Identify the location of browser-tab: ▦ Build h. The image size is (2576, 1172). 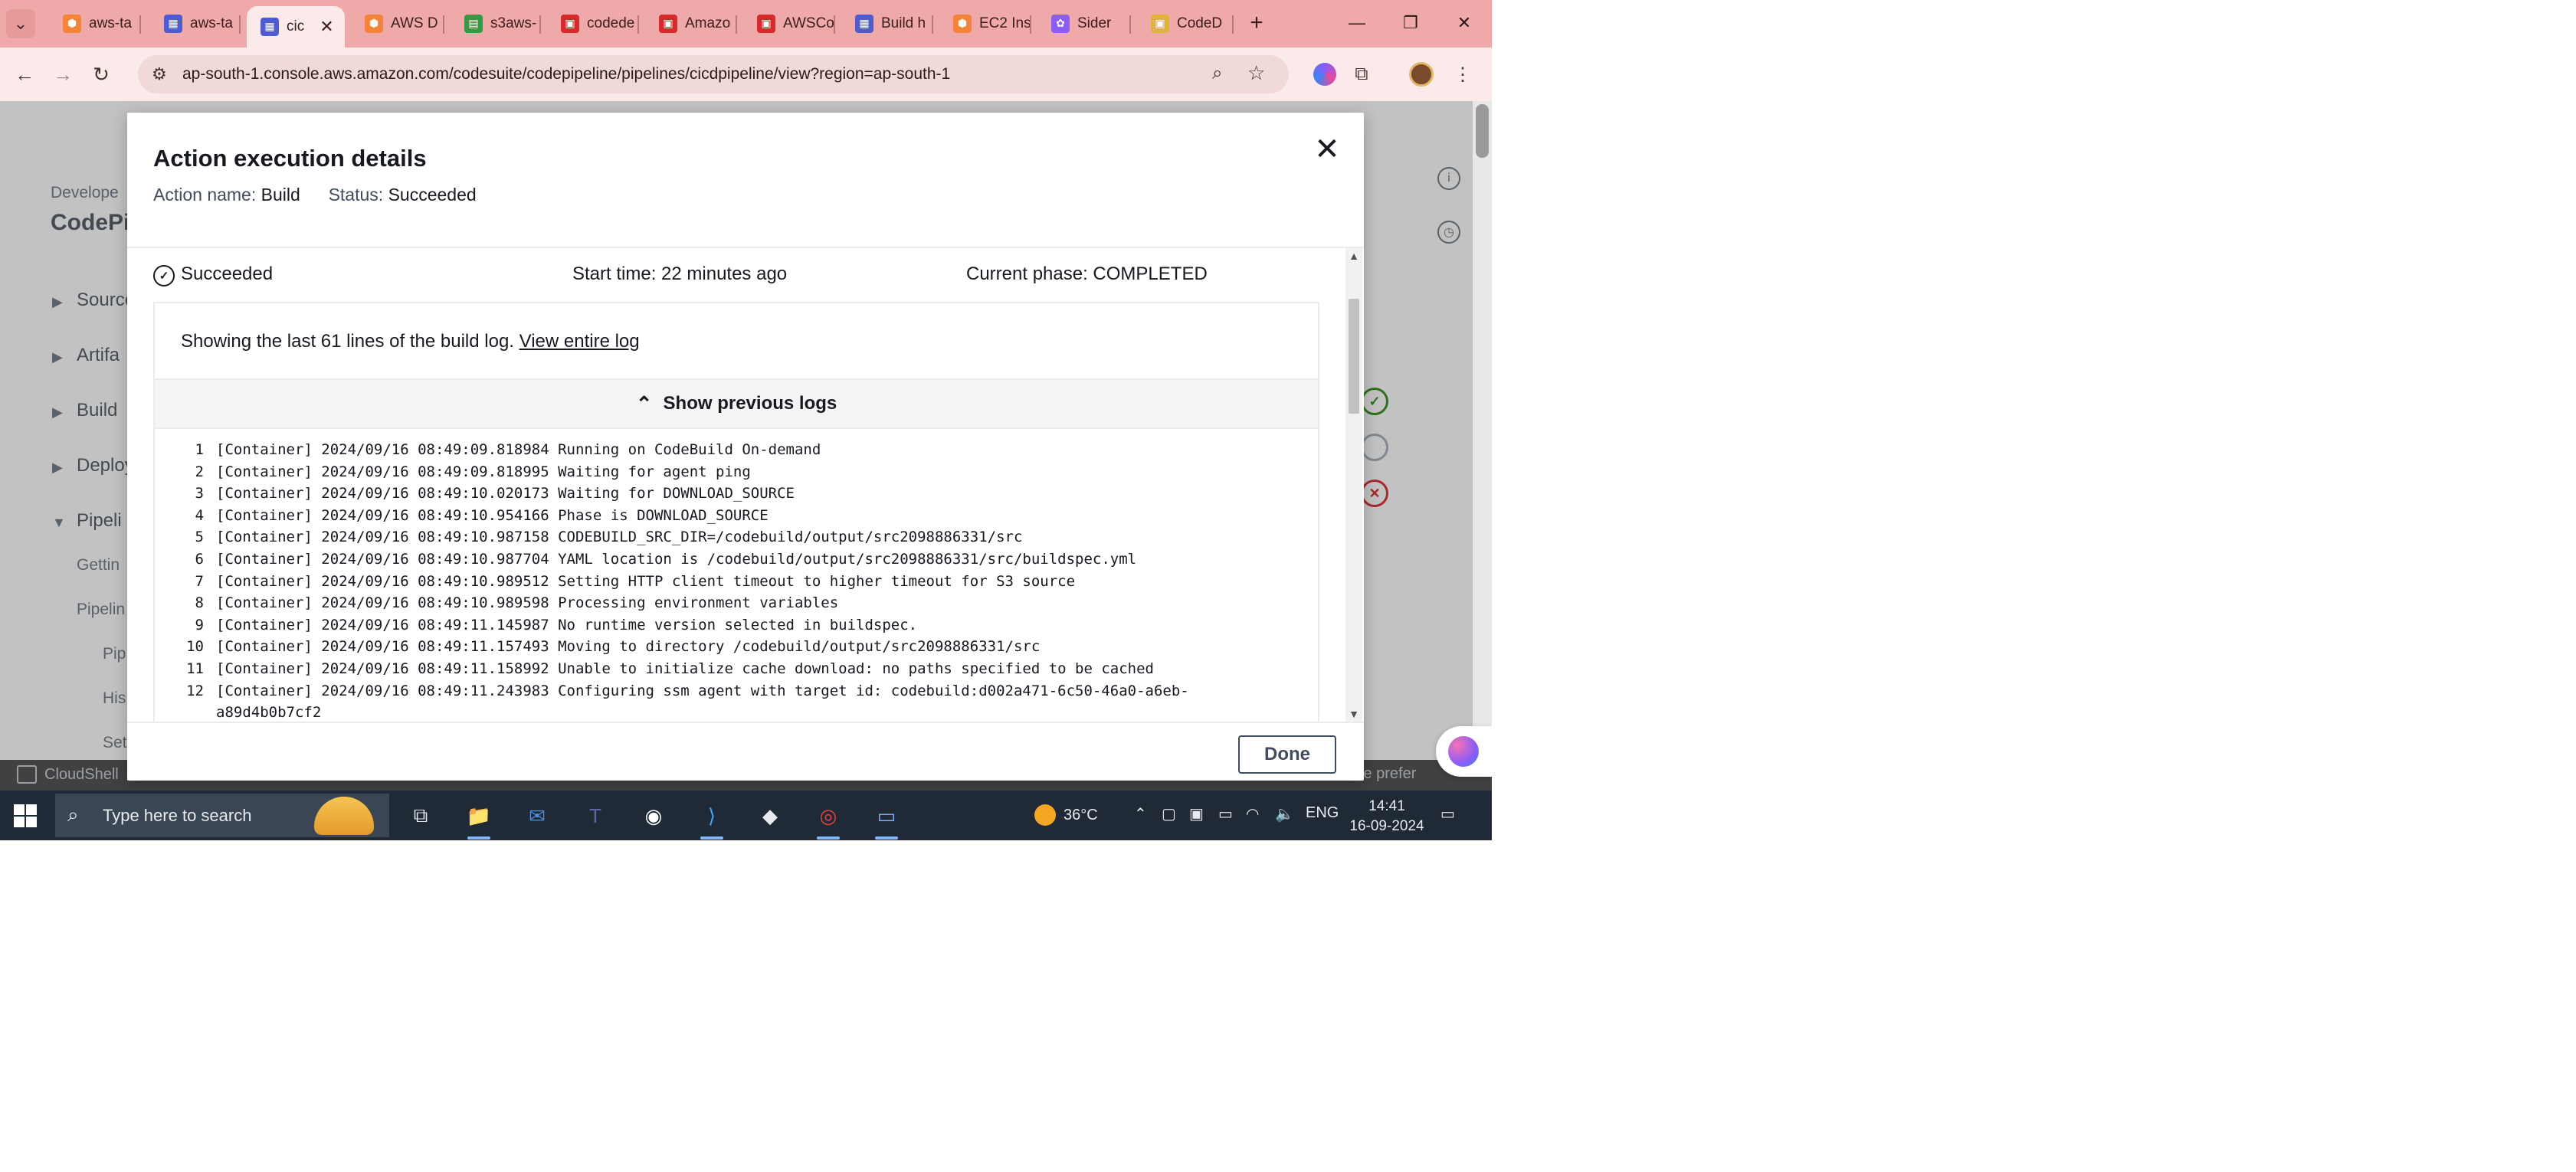
(887, 23).